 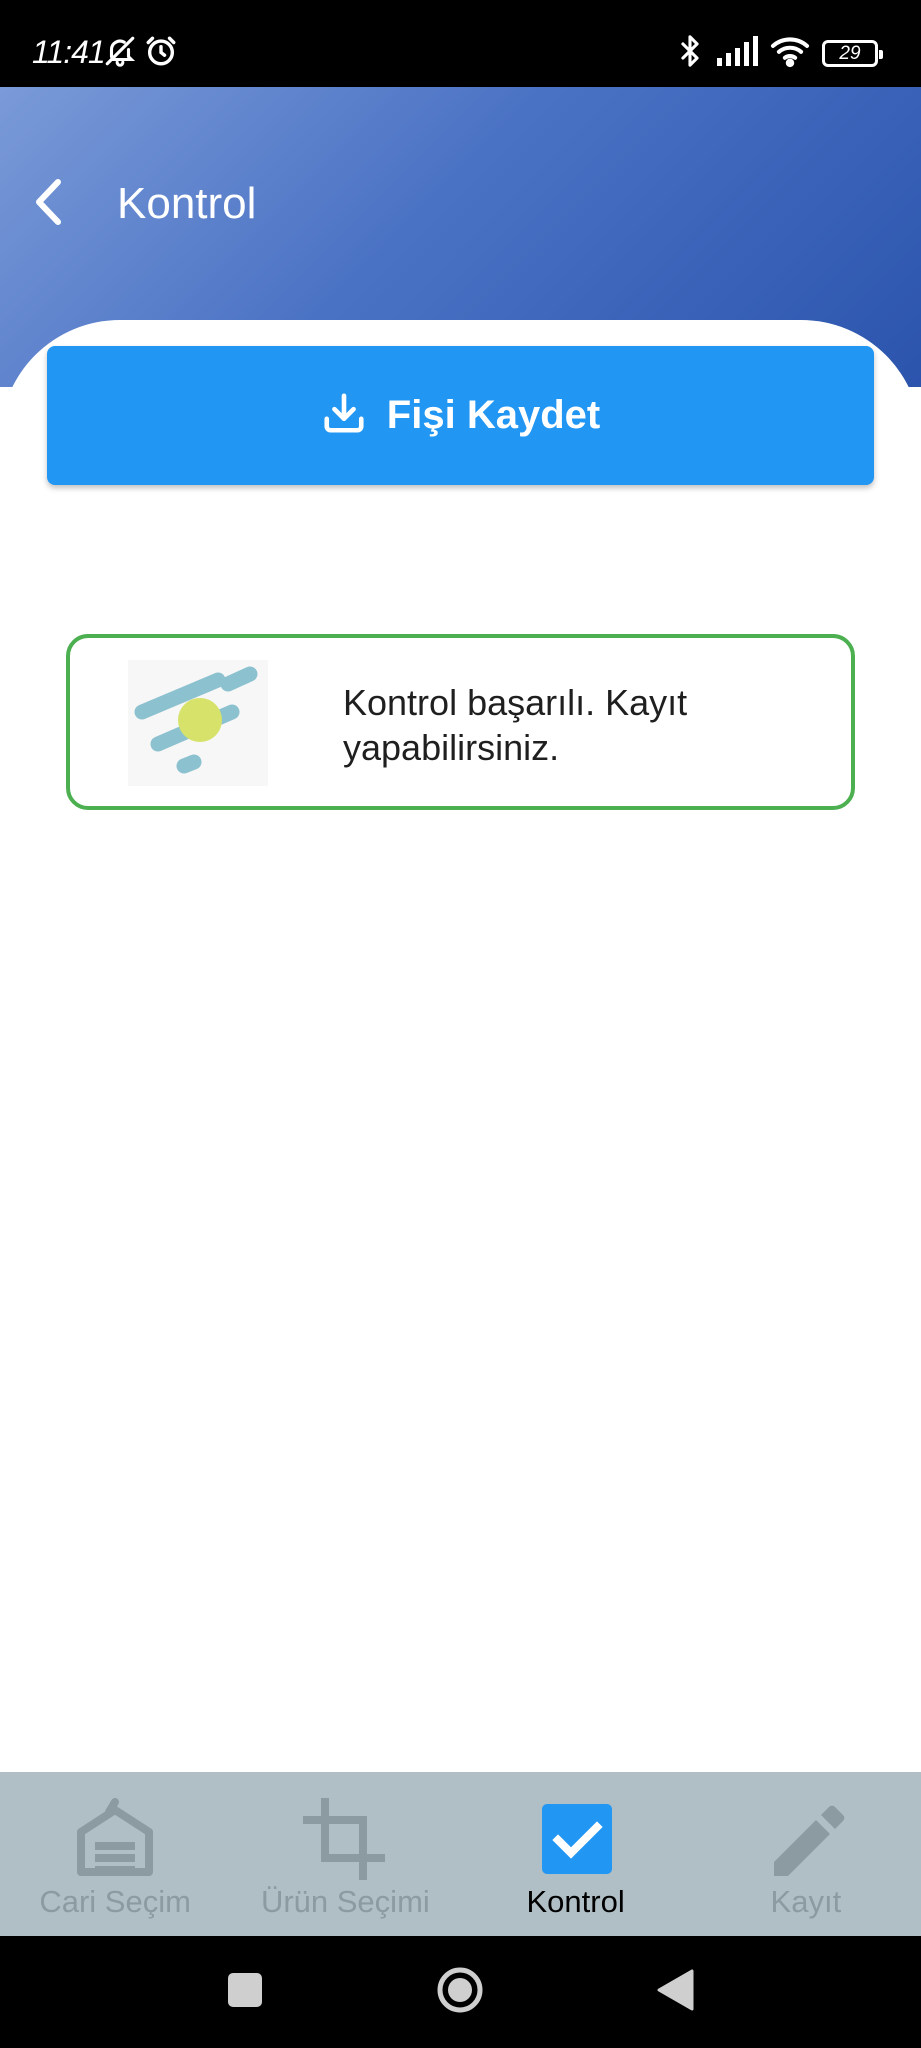 I want to click on recents-square-icon, so click(x=245, y=1992).